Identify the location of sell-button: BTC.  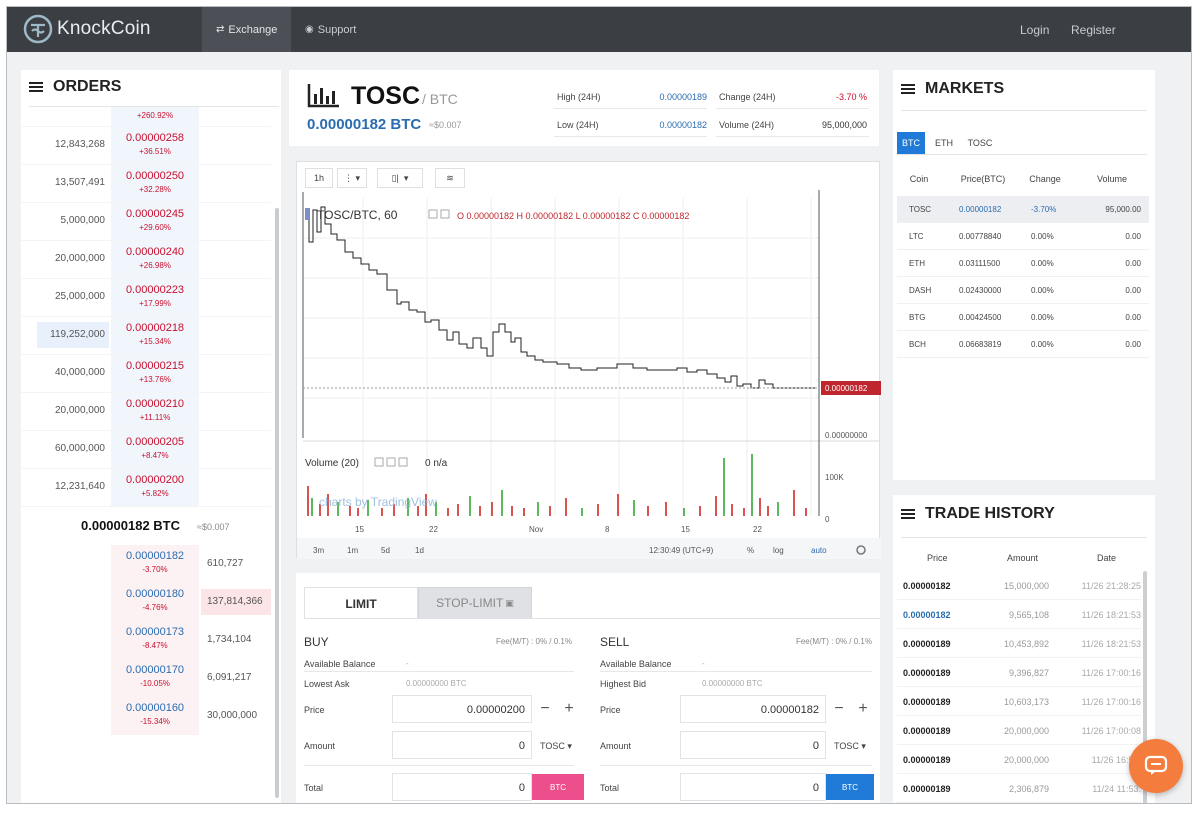
(850, 787).